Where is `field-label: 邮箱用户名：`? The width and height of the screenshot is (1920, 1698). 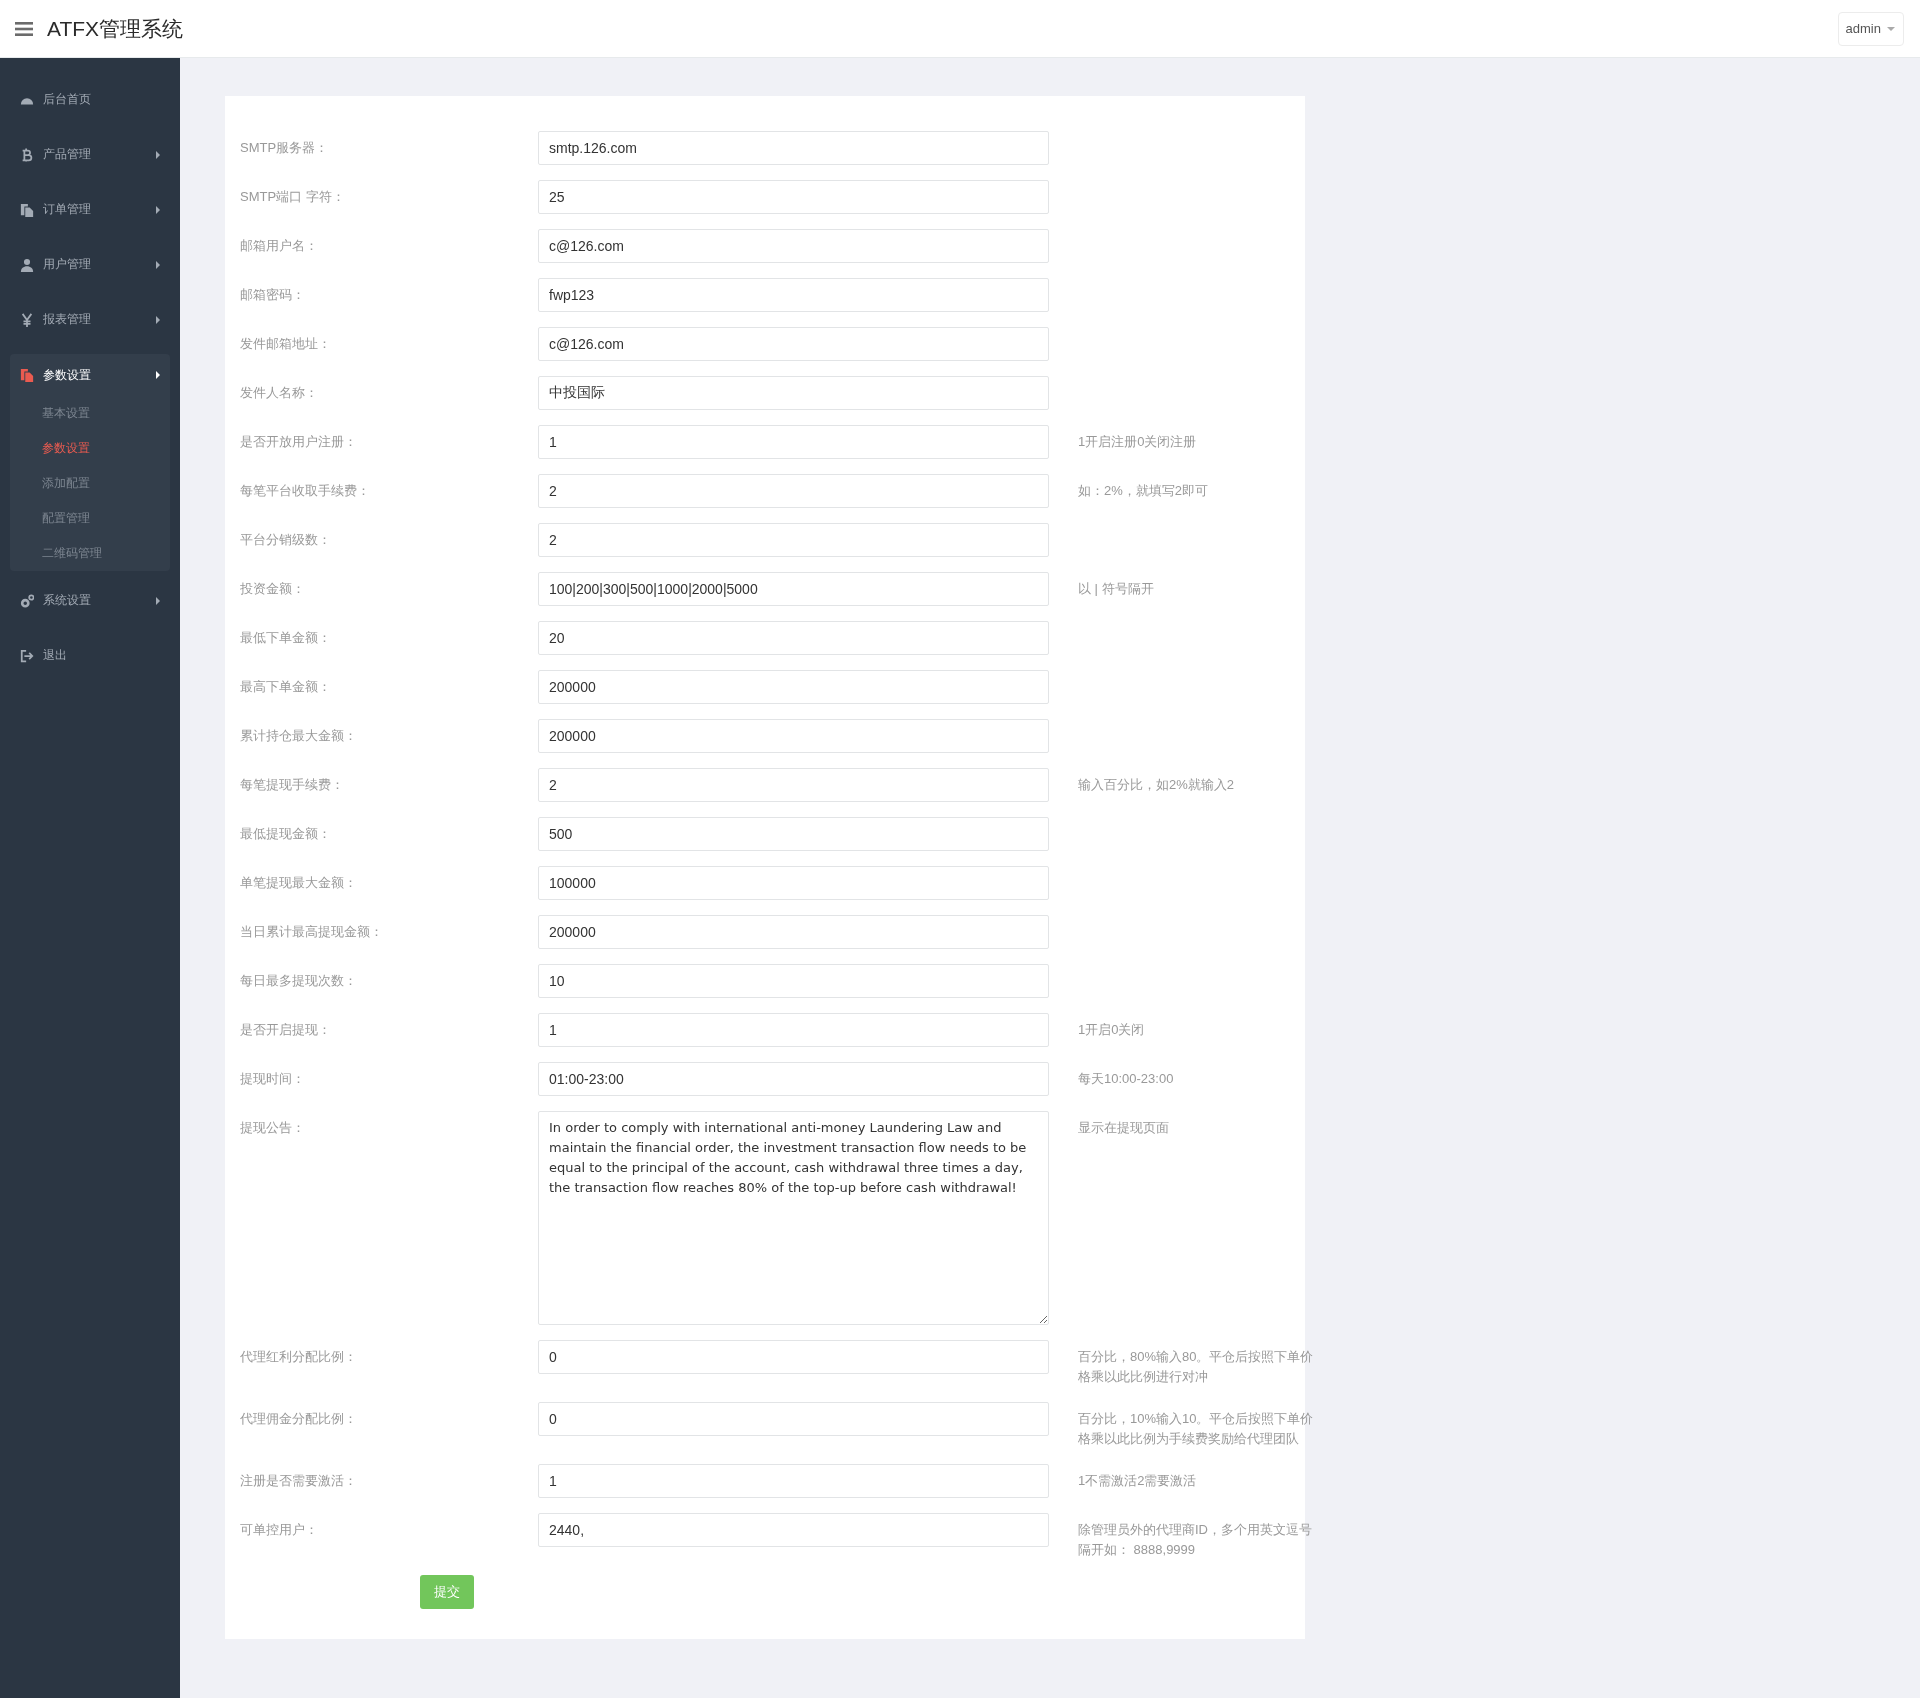 field-label: 邮箱用户名： is located at coordinates (279, 246).